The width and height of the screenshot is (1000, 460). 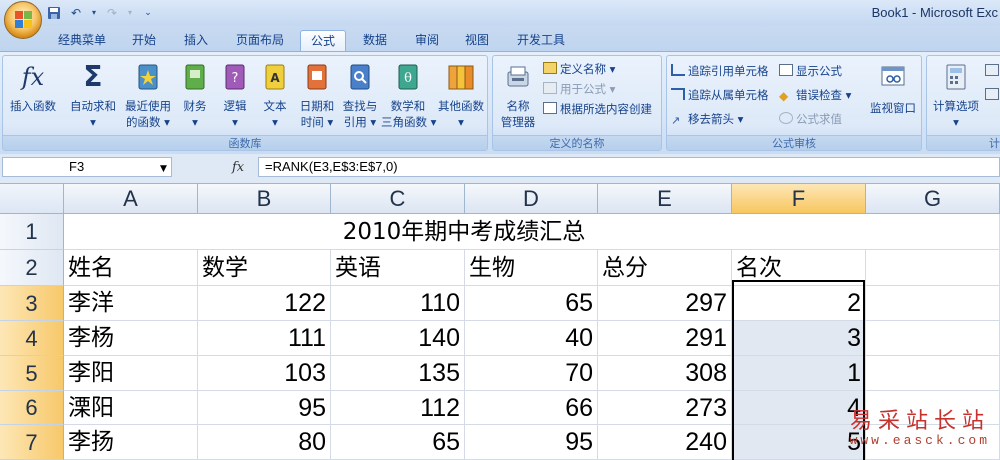 What do you see at coordinates (408, 96) in the screenshot?
I see `math-trig-button: θ 数学和 三角函数 ▾` at bounding box center [408, 96].